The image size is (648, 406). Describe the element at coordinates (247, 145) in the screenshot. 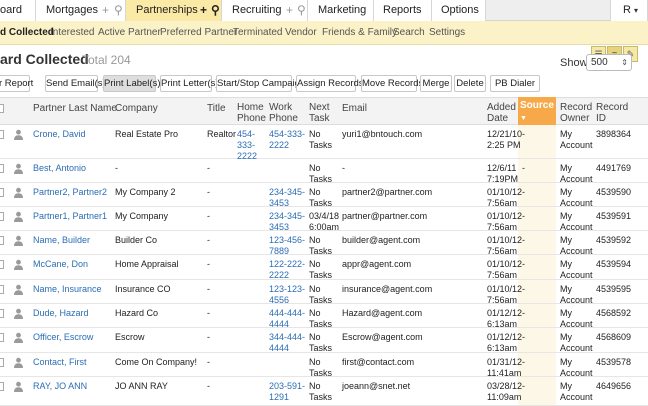

I see `home-phone-link: 454- 333- 2222` at that location.